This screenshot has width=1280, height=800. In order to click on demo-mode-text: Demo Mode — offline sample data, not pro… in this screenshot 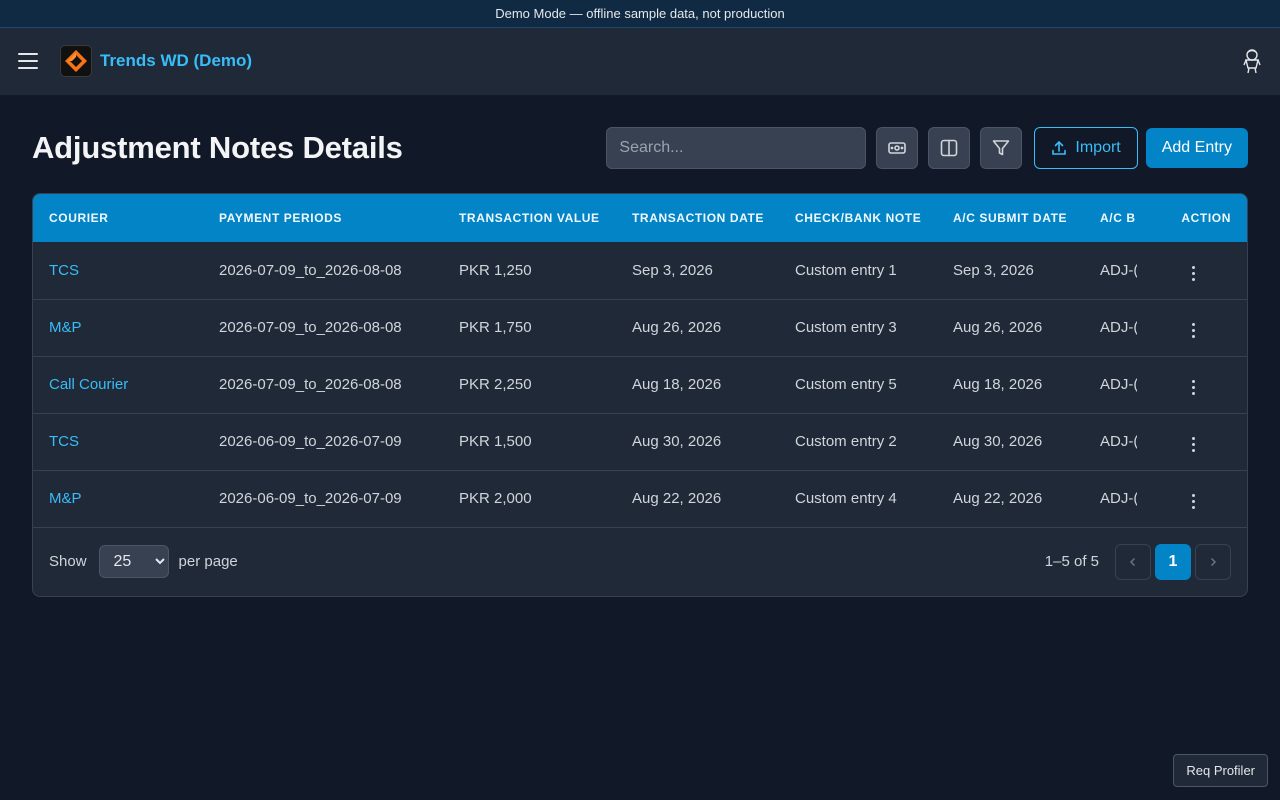, I will do `click(640, 13)`.